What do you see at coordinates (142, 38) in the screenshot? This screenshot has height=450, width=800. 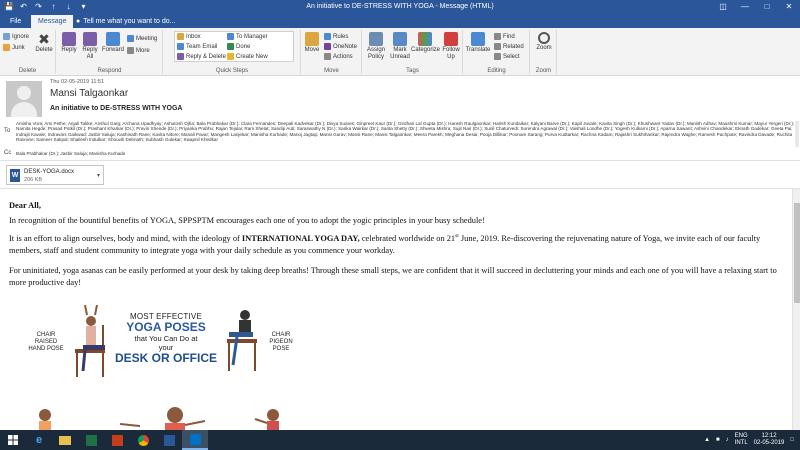 I see `meeting-button: Meeting` at bounding box center [142, 38].